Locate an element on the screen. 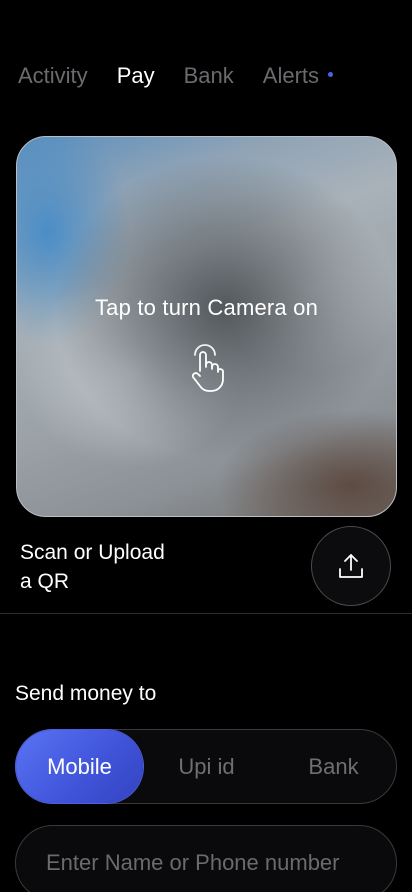 Image resolution: width=412 pixels, height=892 pixels. tab-pay: Pay is located at coordinates (136, 76).